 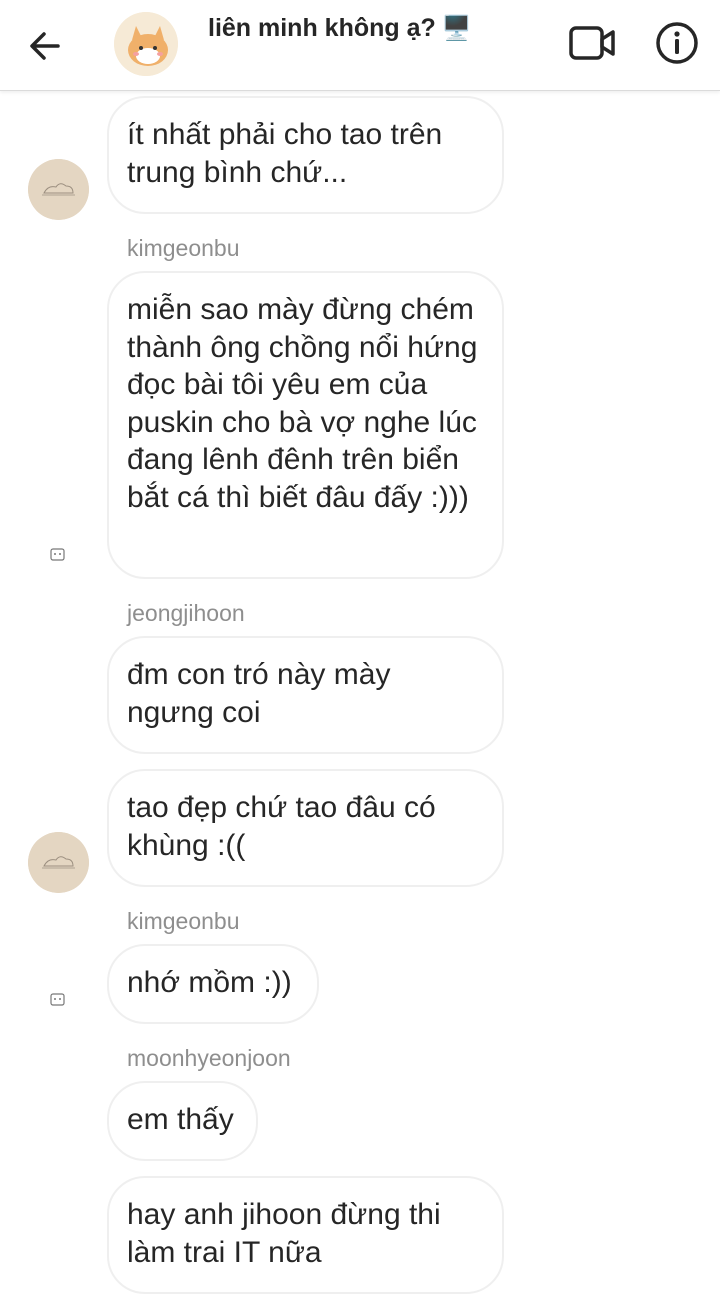 I want to click on back-button, so click(x=46, y=46).